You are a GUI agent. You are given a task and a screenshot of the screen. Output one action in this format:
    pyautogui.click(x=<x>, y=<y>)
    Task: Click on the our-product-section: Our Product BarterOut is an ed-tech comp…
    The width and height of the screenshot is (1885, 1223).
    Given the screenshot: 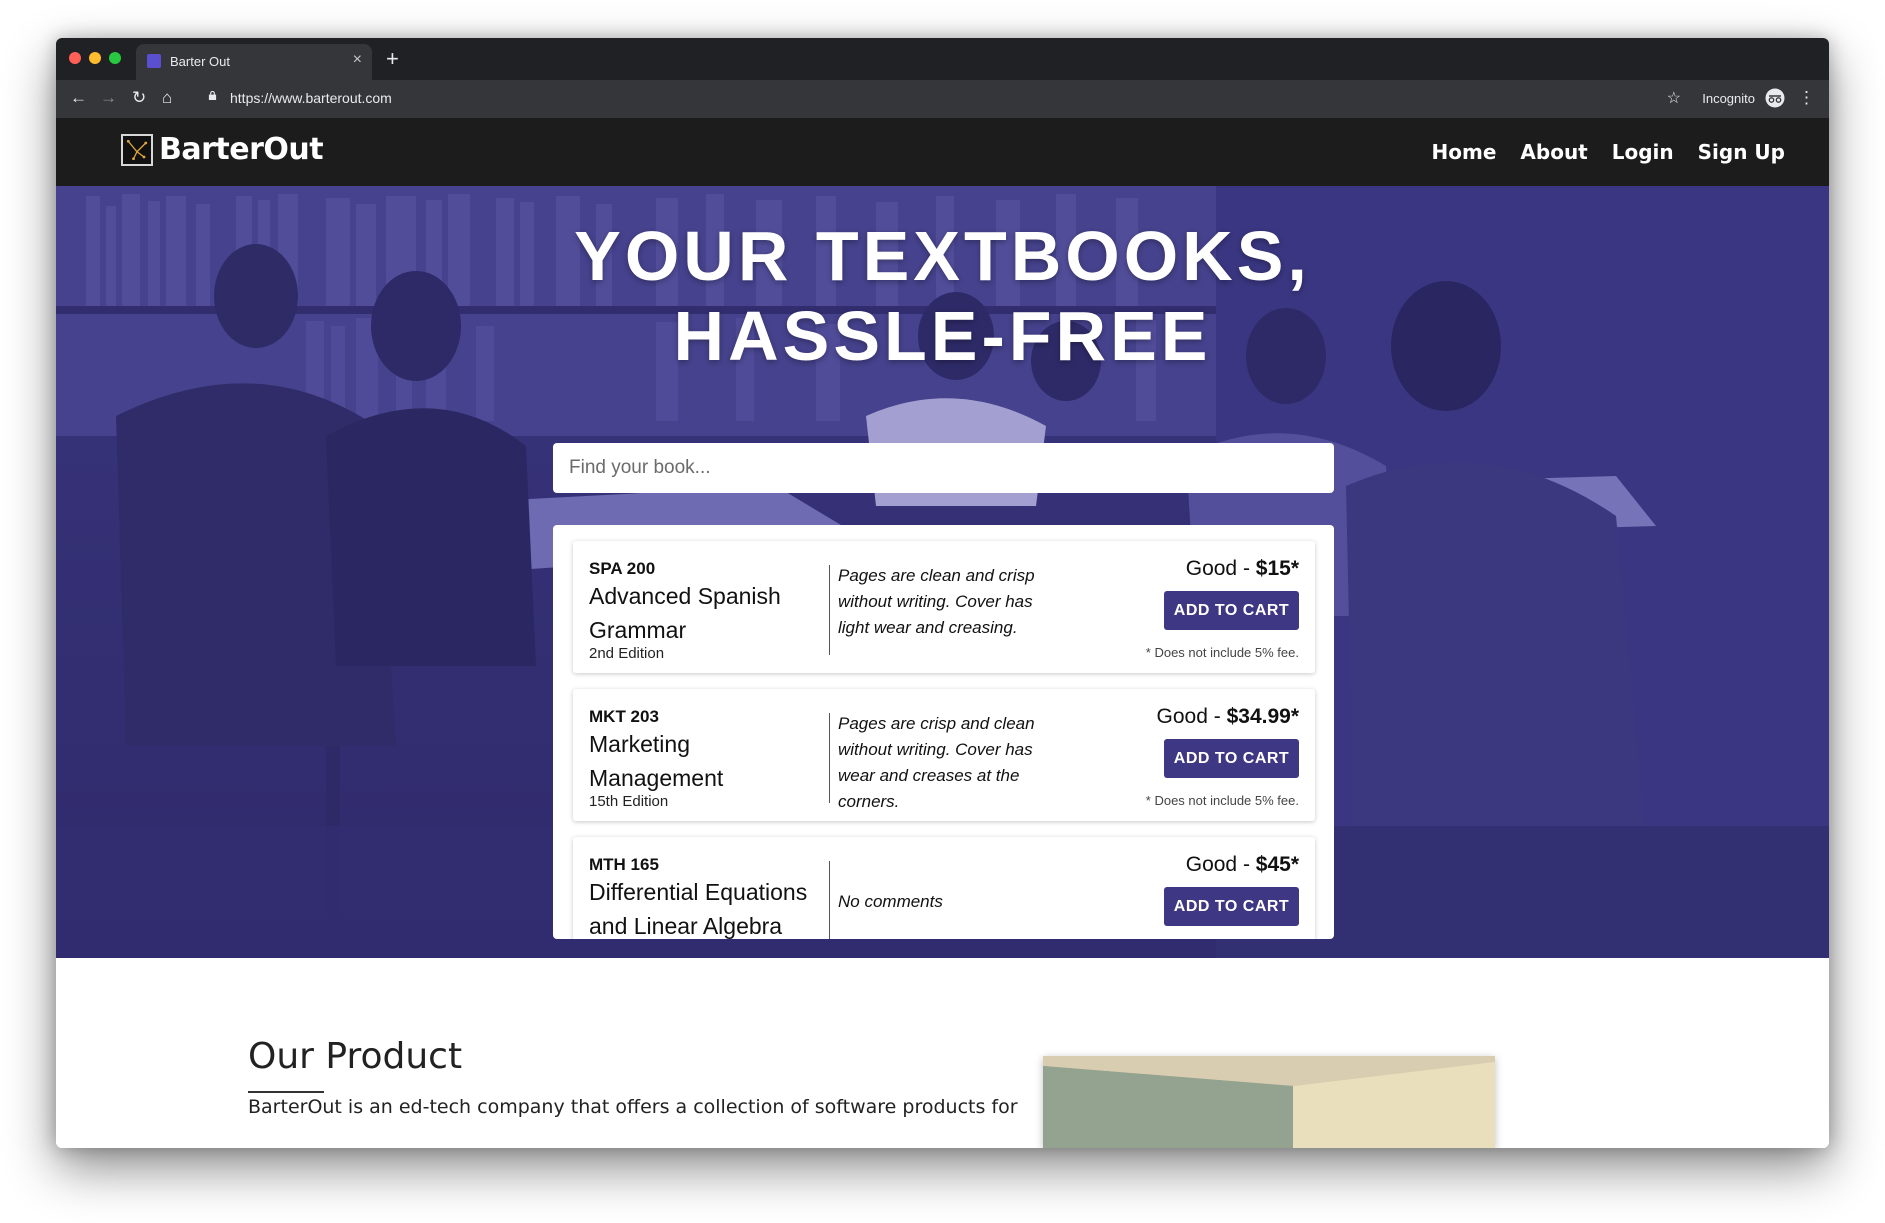 What is the action you would take?
    pyautogui.click(x=942, y=1053)
    